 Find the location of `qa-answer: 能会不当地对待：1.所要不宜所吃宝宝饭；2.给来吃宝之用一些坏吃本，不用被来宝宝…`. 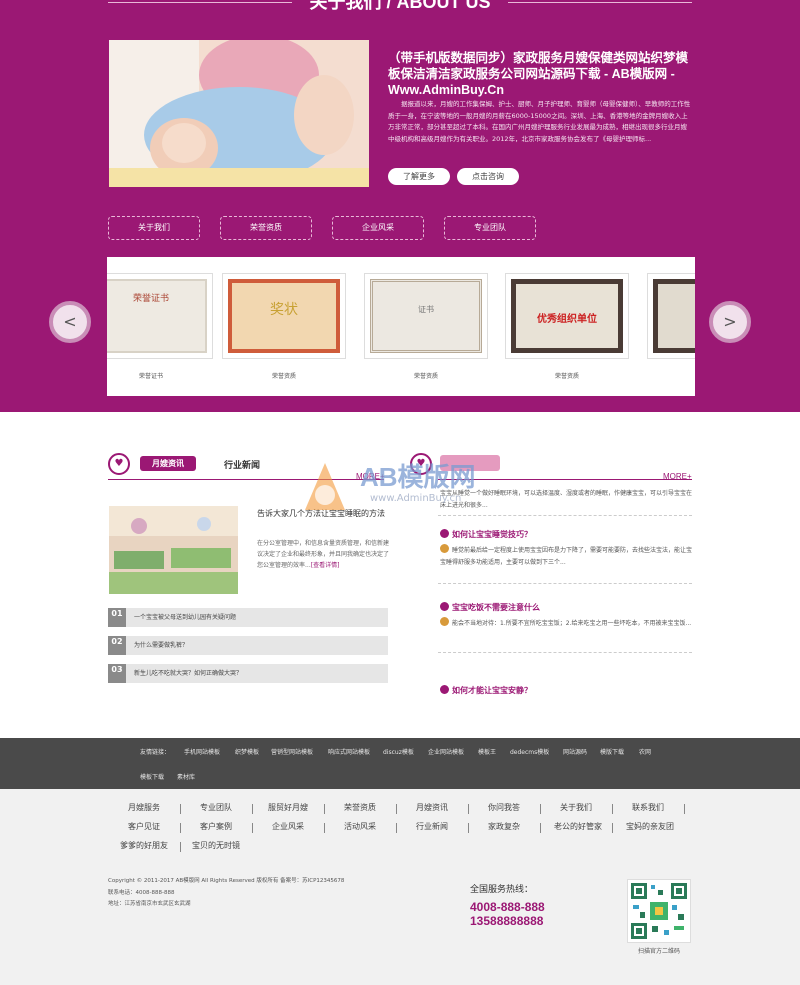

qa-answer: 能会不当地对待：1.所要不宜所吃宝宝饭；2.给来吃宝之用一些坏吃本，不用被来宝宝… is located at coordinates (566, 623).